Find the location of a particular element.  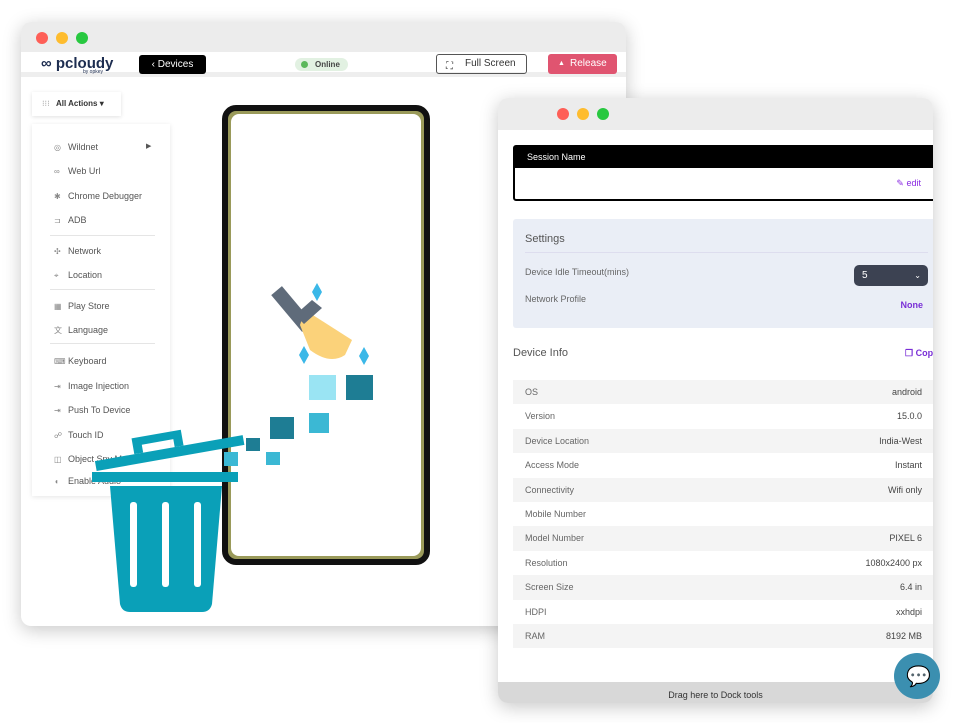

menu-item-web-url: ∞ Web Url is located at coordinates (77, 171).